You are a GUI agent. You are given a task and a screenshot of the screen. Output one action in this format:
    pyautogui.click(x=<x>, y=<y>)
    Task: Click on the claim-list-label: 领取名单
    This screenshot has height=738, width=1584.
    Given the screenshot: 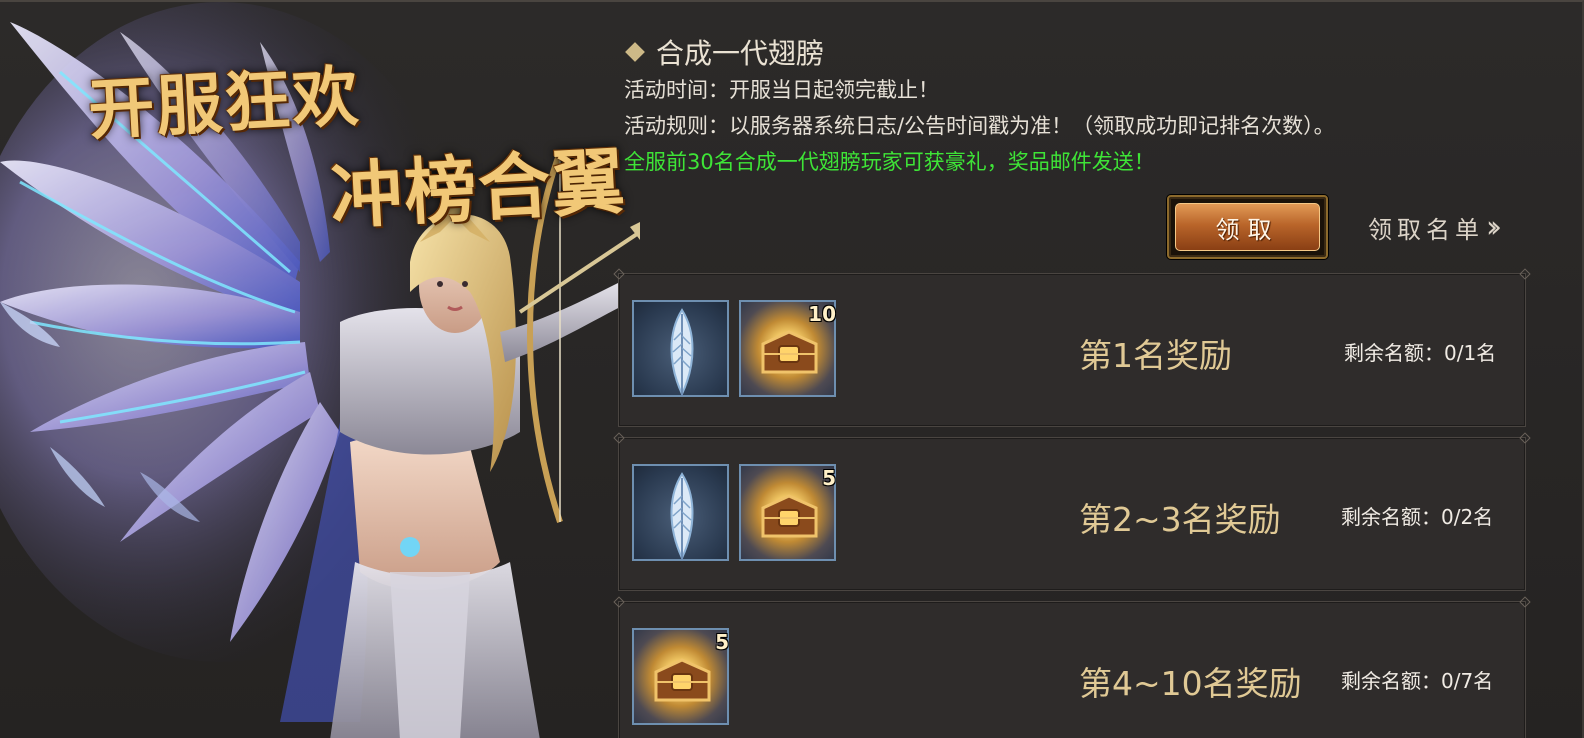 What is the action you would take?
    pyautogui.click(x=1426, y=229)
    